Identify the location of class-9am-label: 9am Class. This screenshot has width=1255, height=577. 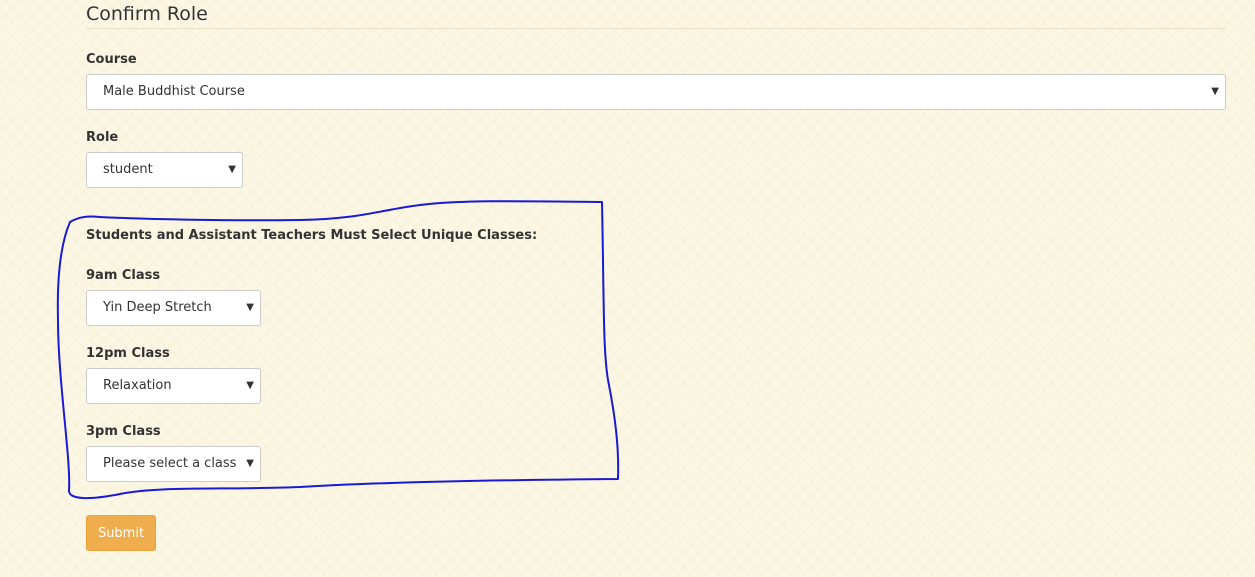
(123, 275).